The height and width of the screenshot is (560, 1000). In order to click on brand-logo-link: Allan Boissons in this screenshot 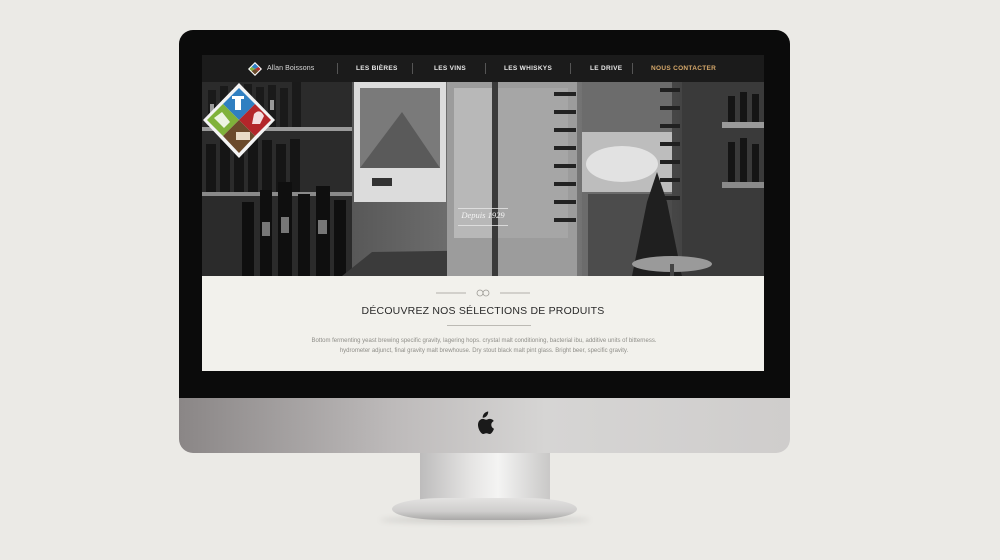, I will do `click(281, 68)`.